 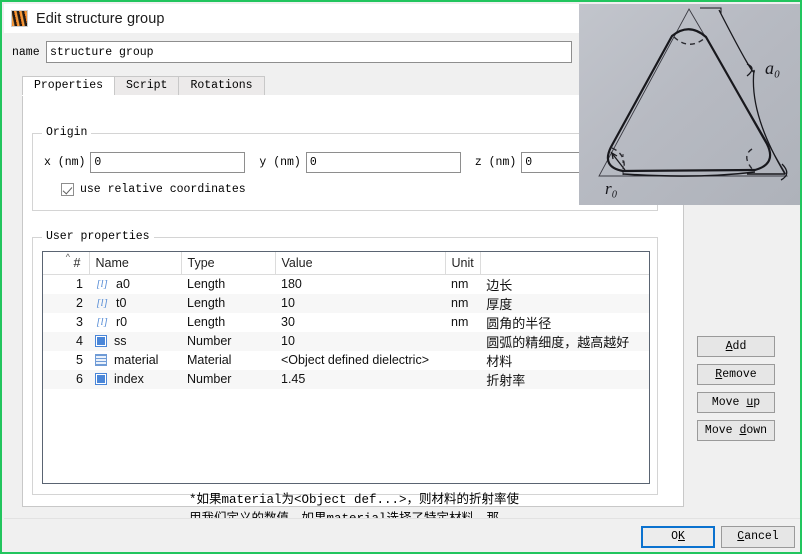 I want to click on origin-coordinate-row: x (nm) y (nm) z (nm), so click(x=360, y=162).